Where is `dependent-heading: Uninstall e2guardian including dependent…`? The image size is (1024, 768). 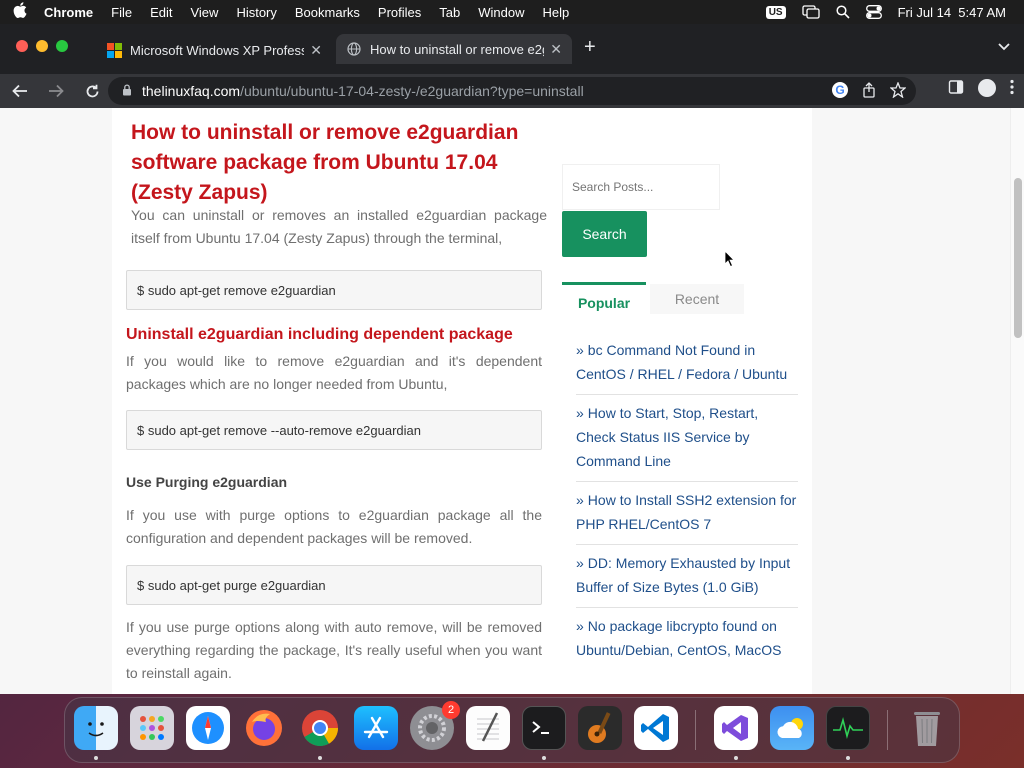
dependent-heading: Uninstall e2guardian including dependent… is located at coordinates (319, 334).